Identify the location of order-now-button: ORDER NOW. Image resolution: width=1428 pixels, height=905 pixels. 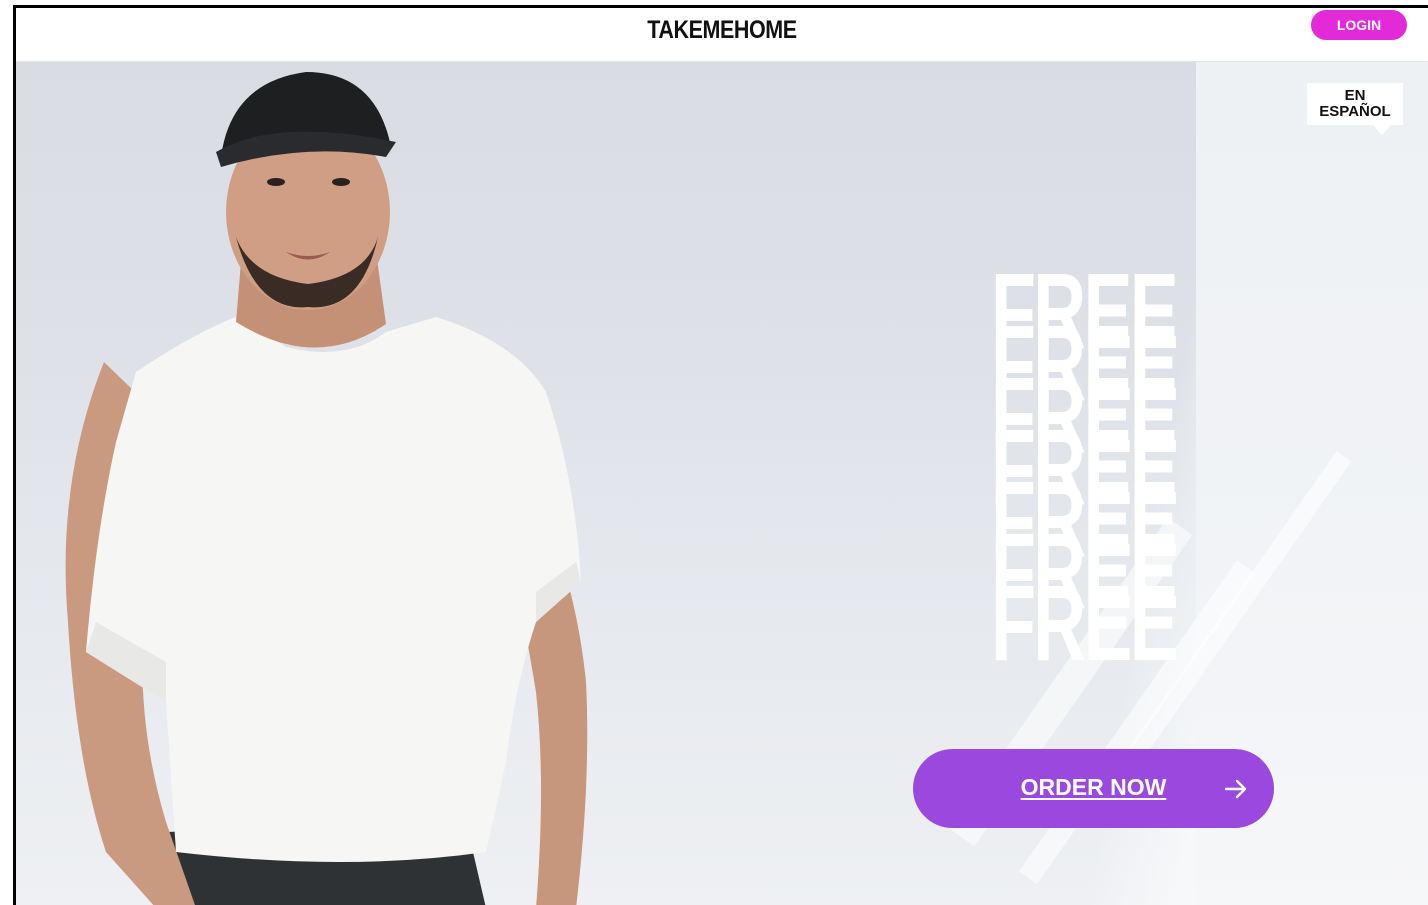
(1093, 788).